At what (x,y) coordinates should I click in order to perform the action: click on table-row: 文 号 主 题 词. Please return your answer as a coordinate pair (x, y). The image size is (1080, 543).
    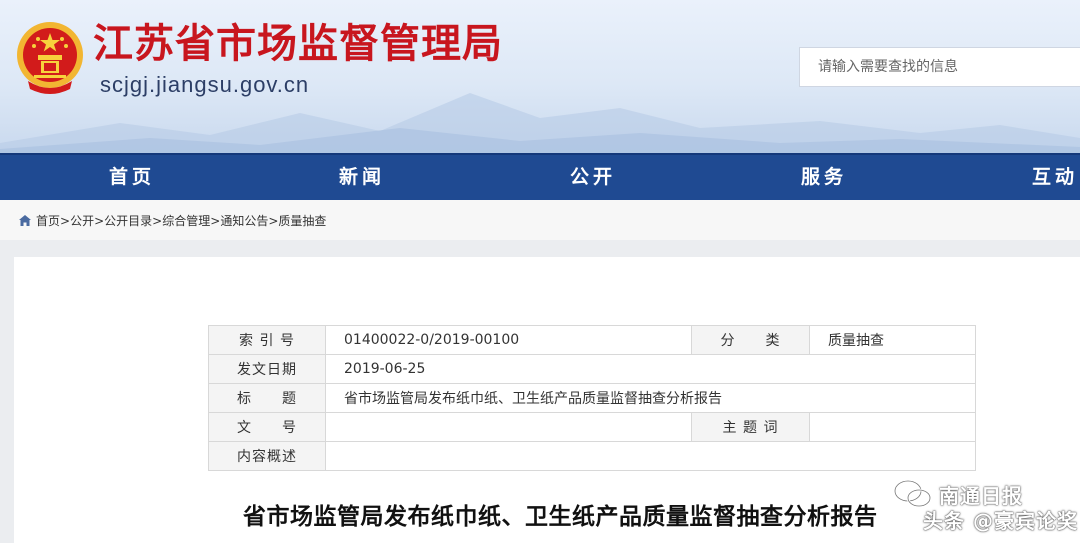
    Looking at the image, I should click on (592, 427).